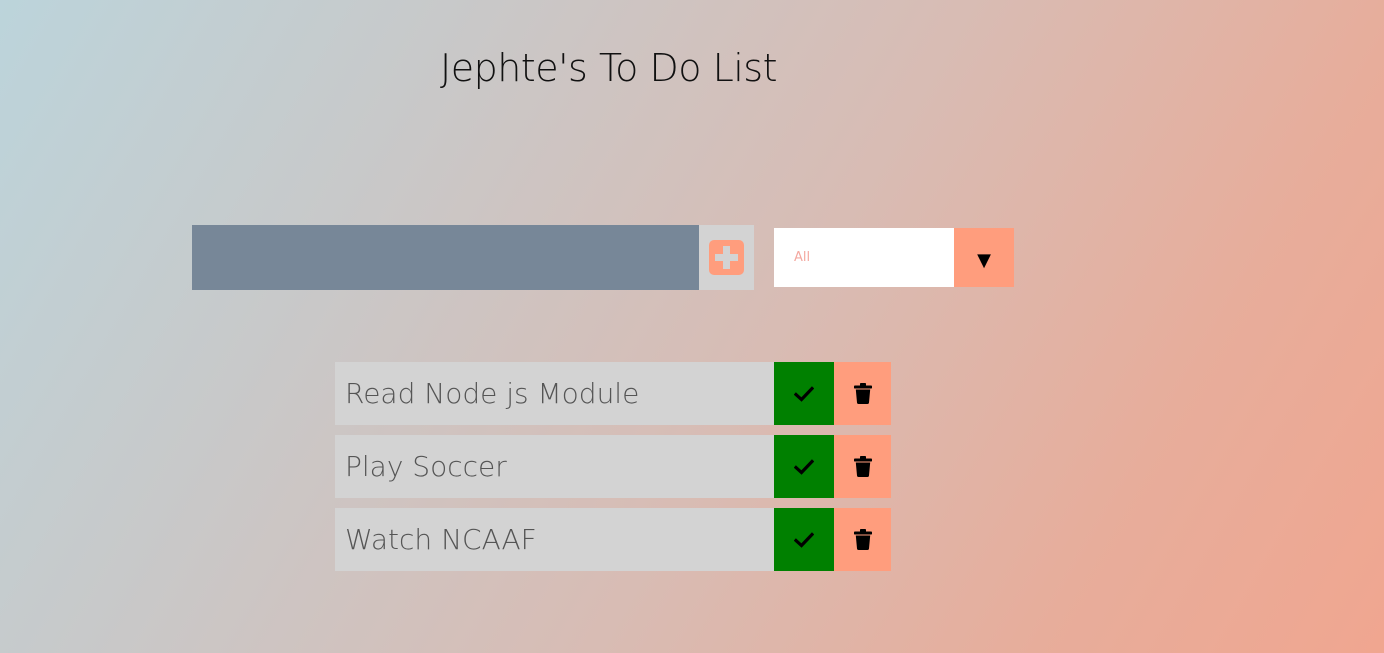  I want to click on todo-item: Read Node js Module, so click(613, 393).